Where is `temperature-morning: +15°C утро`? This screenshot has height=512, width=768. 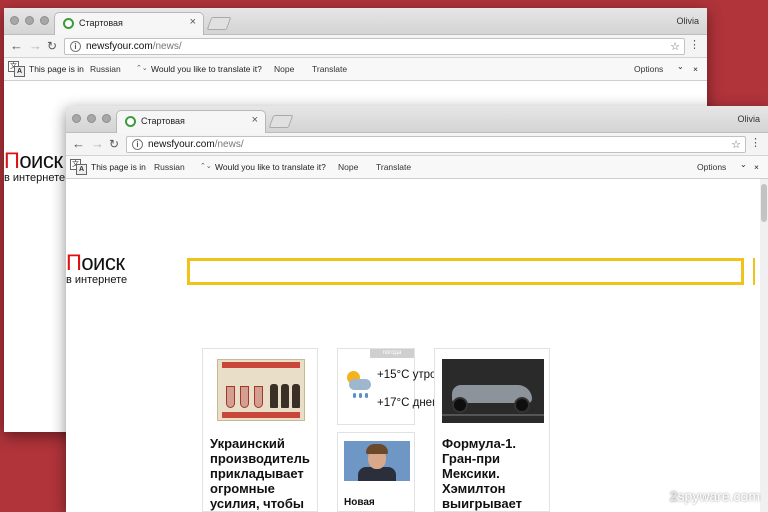 temperature-morning: +15°C утро is located at coordinates (407, 375).